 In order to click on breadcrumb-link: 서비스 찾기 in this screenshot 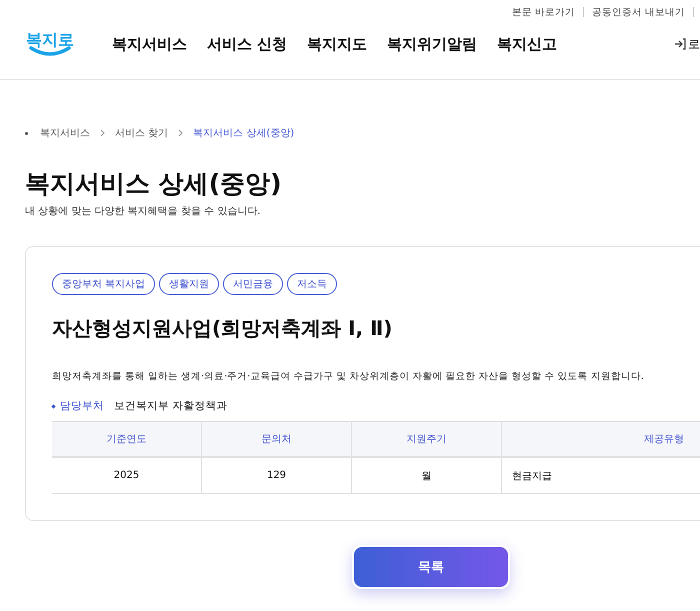, I will do `click(141, 133)`.